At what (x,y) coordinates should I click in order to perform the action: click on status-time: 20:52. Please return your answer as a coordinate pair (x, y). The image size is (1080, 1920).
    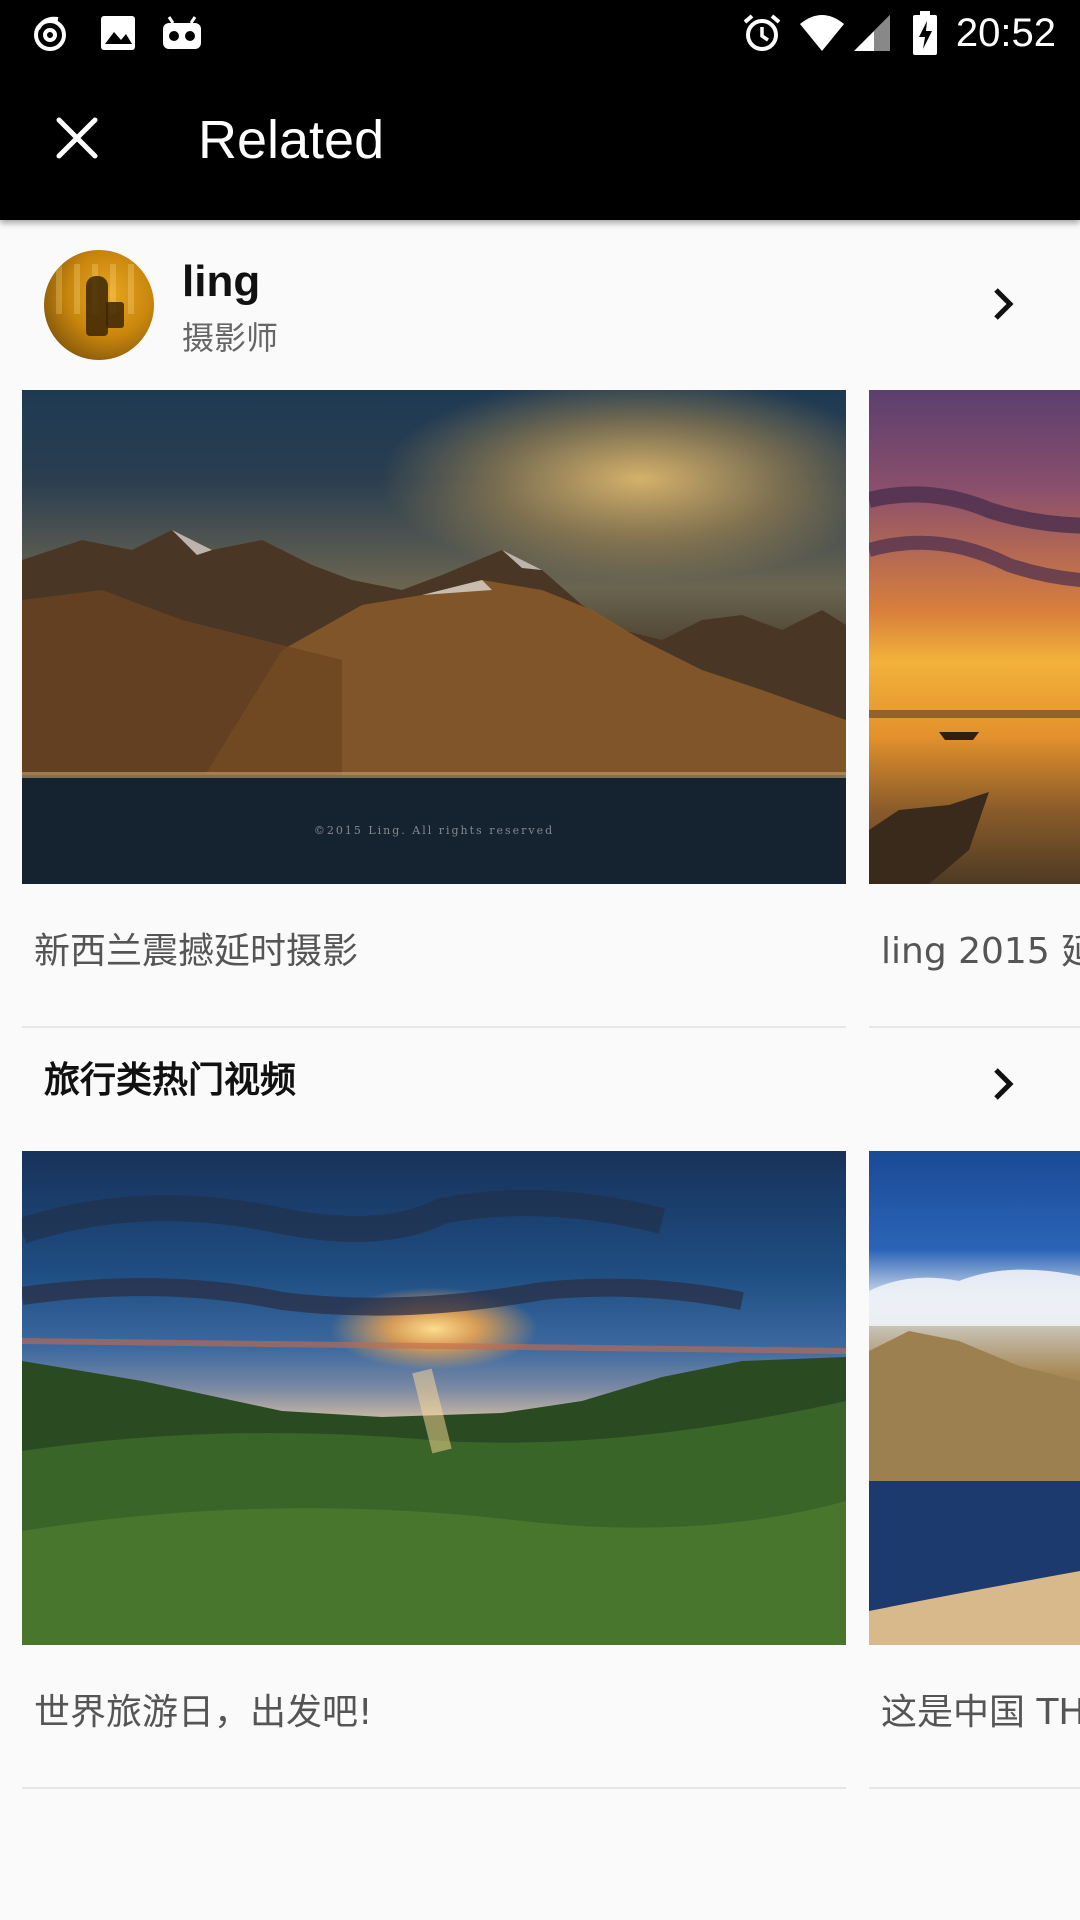
    Looking at the image, I should click on (1005, 33).